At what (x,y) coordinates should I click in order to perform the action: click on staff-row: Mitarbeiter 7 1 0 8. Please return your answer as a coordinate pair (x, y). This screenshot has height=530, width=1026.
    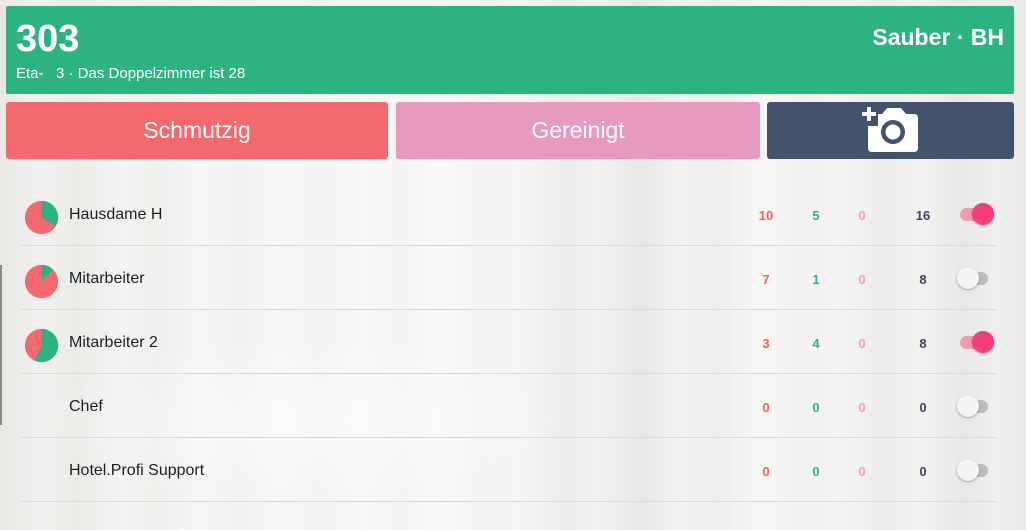
    Looking at the image, I should click on (509, 278).